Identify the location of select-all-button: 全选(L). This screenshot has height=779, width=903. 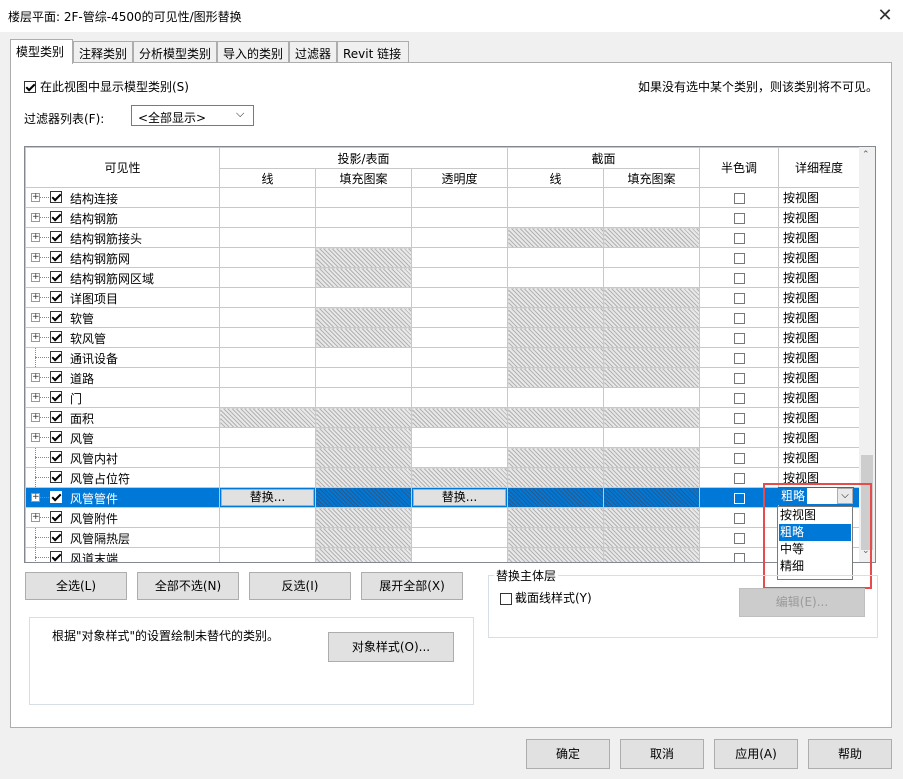
(76, 586).